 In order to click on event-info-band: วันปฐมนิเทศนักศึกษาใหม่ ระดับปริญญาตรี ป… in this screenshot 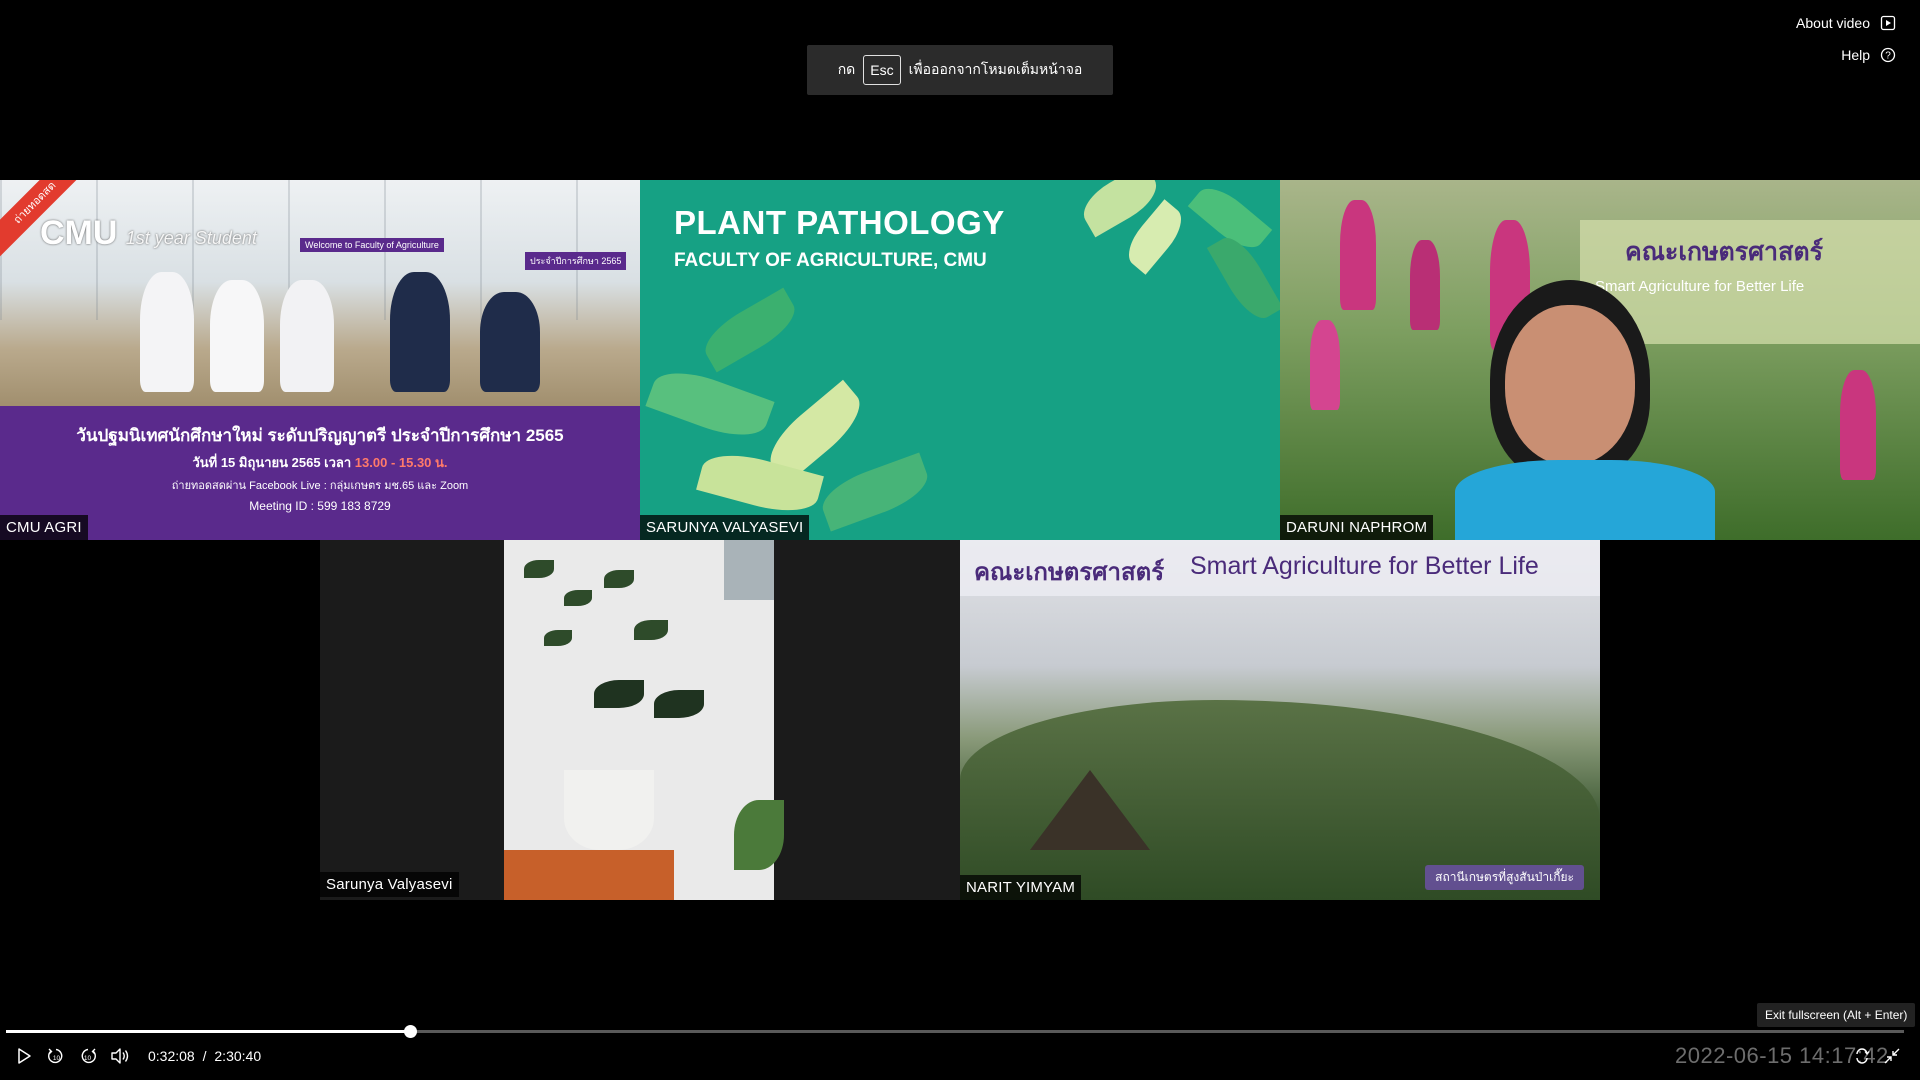, I will do `click(320, 473)`.